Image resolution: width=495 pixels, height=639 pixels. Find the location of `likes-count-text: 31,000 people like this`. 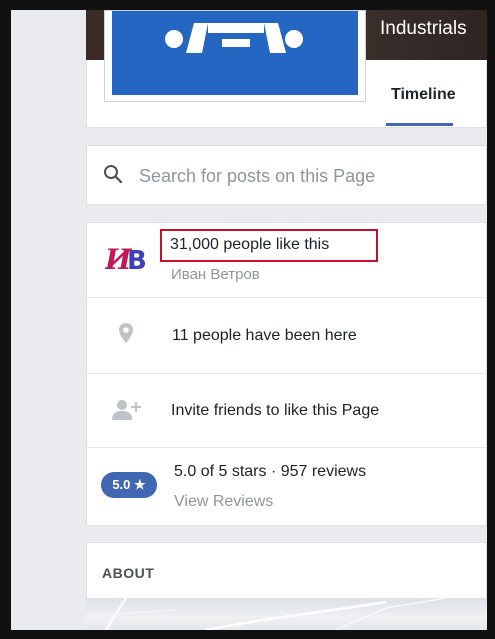

likes-count-text: 31,000 people like this is located at coordinates (249, 245).